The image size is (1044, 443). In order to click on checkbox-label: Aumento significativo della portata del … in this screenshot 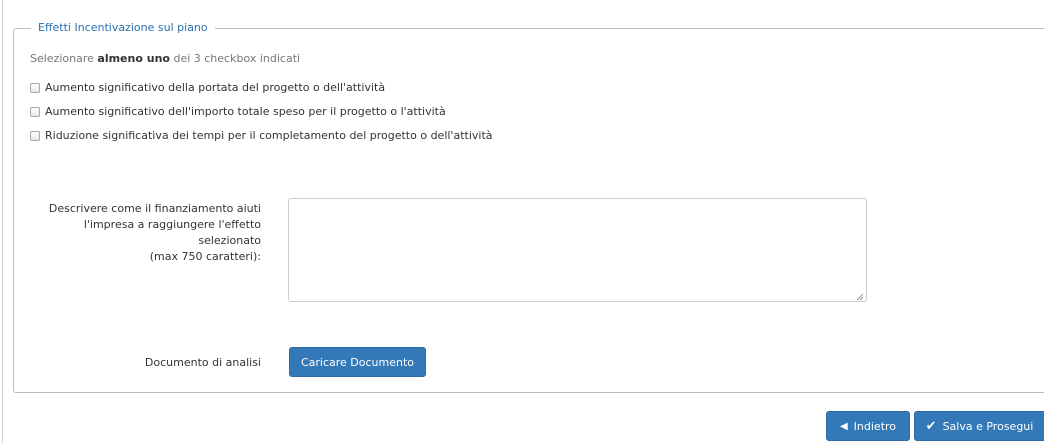, I will do `click(215, 87)`.